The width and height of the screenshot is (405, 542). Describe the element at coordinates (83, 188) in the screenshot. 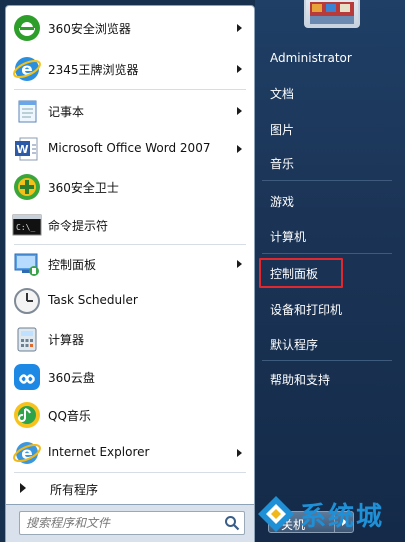

I see `program-label: 360安全卫士` at that location.